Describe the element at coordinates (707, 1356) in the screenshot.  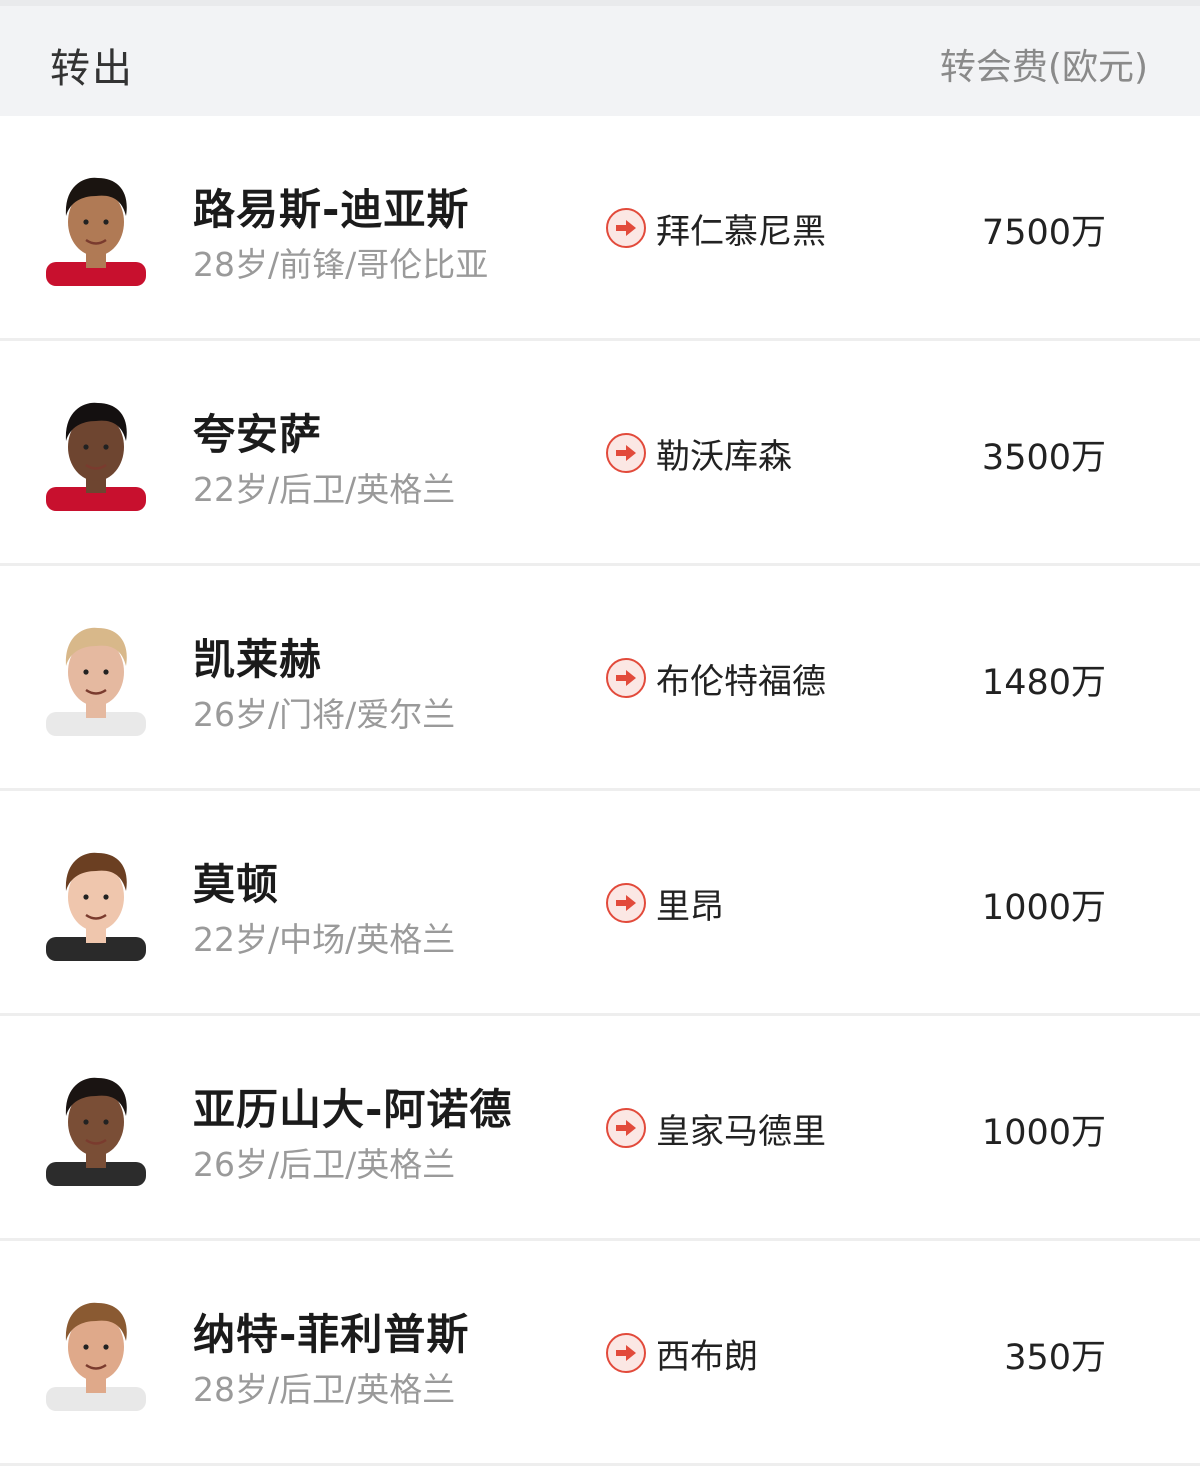
I see `destination-club: 西布朗` at that location.